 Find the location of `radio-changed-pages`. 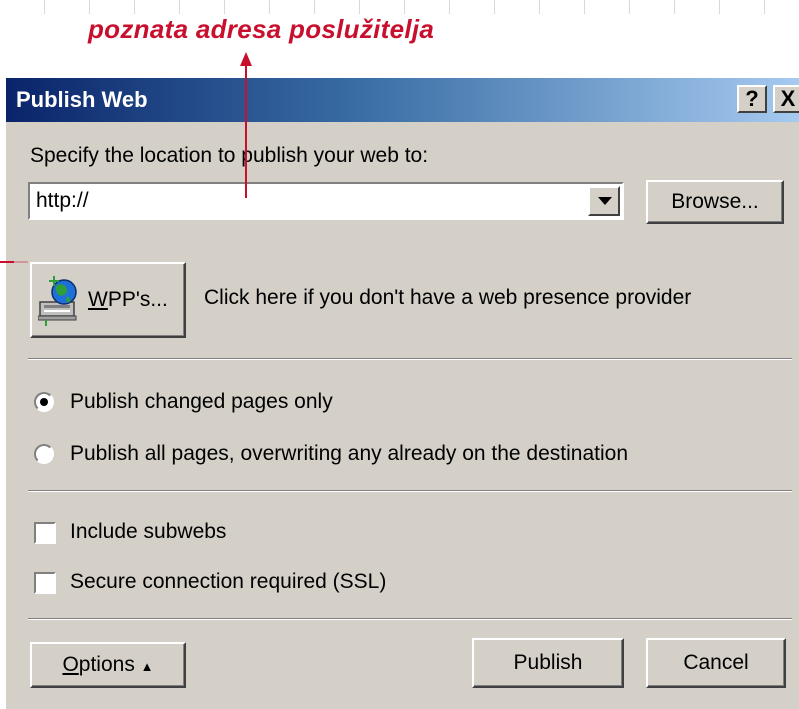

radio-changed-pages is located at coordinates (44, 402).